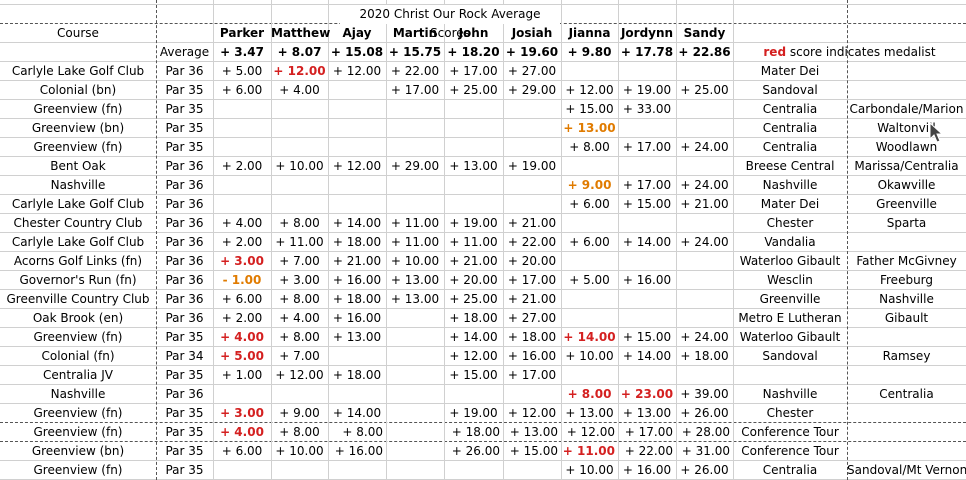  I want to click on opponent-cell: Vandalia, so click(790, 242).